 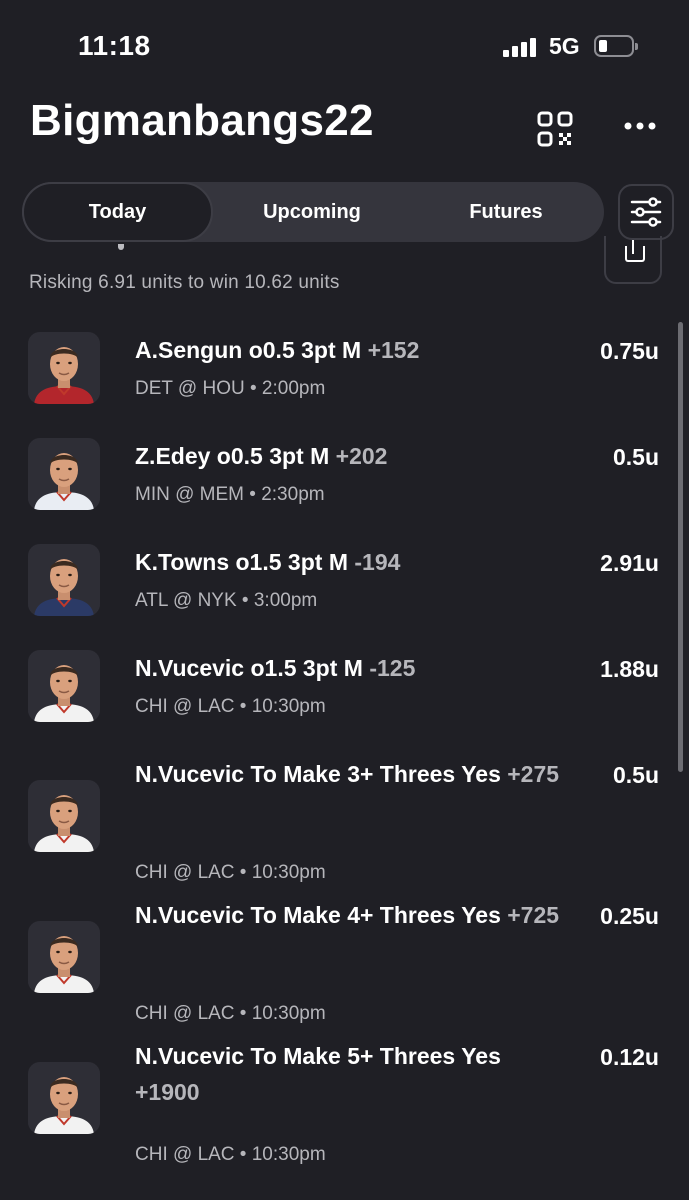 I want to click on filter-button, so click(x=646, y=212).